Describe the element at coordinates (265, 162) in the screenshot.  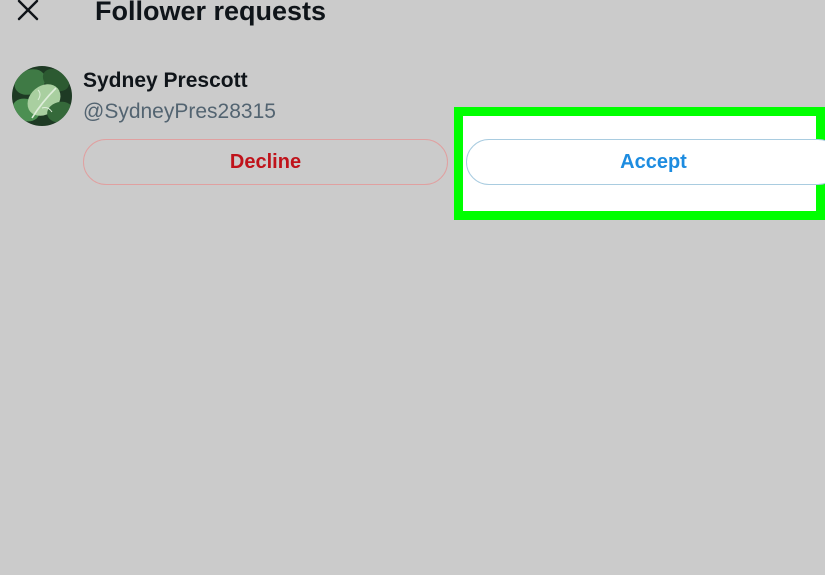
I see `decline-button: Decline` at that location.